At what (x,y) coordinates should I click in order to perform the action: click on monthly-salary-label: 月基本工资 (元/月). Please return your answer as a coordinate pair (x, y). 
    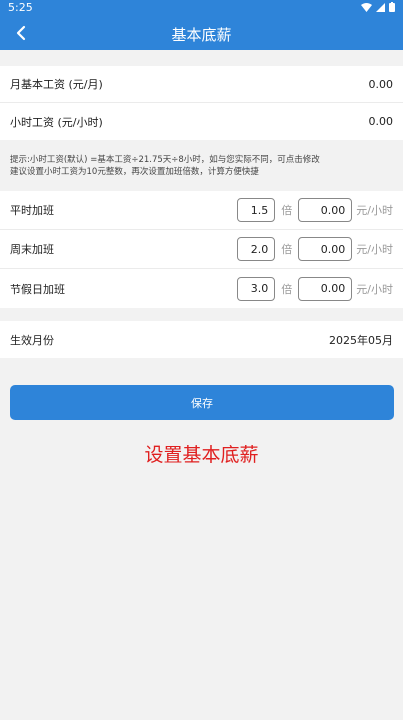
    Looking at the image, I should click on (56, 84).